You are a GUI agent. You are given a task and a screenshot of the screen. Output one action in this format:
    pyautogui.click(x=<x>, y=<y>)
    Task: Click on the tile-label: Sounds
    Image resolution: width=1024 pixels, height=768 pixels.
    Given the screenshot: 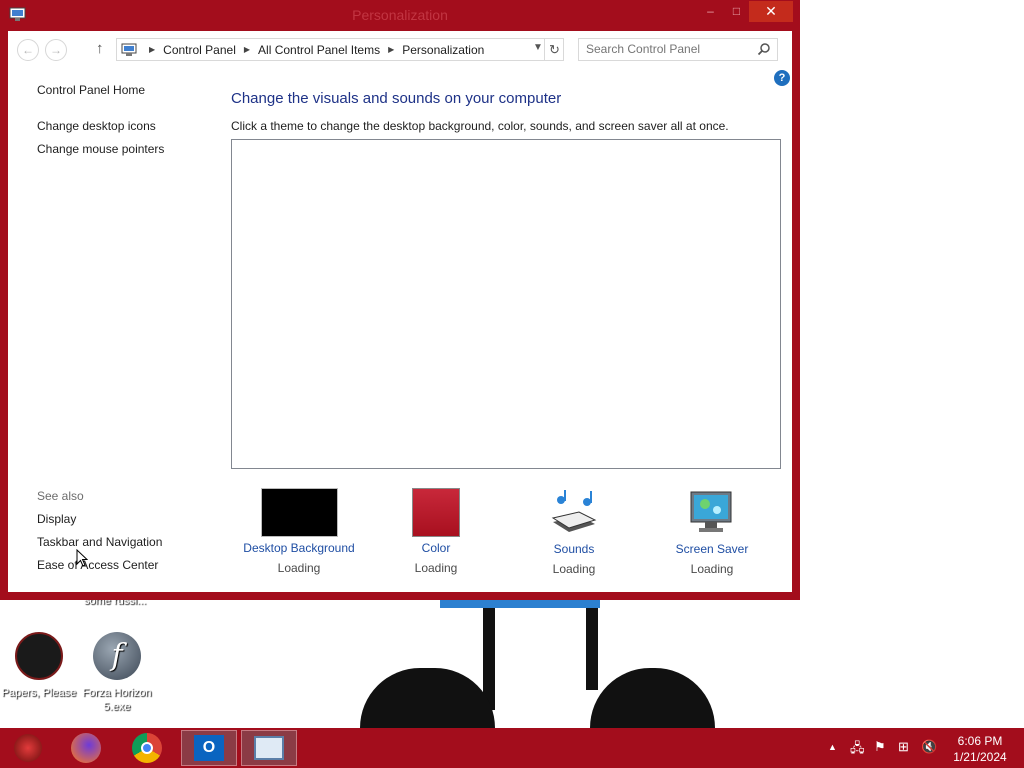 What is the action you would take?
    pyautogui.click(x=574, y=549)
    